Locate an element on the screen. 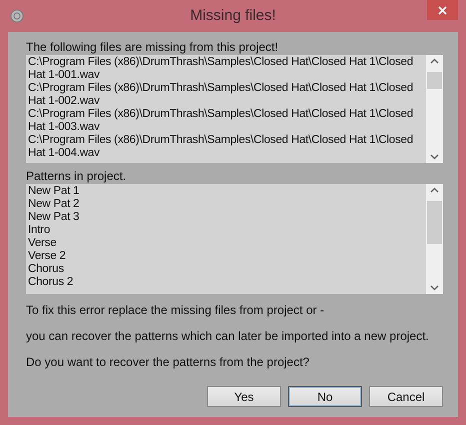 This screenshot has height=425, width=466. list-item: C:\Program Files (x86)\DrumThrash\Samples\Closed Hat\Closed Hat 1\Closed Hat 1-001.wav is located at coordinates (226, 69).